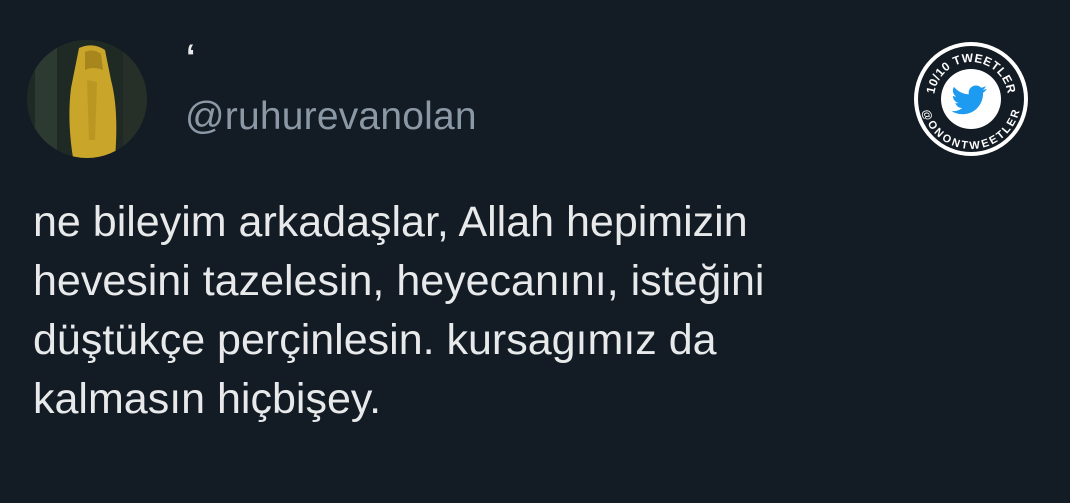  I want to click on avatar-photo, so click(87, 99).